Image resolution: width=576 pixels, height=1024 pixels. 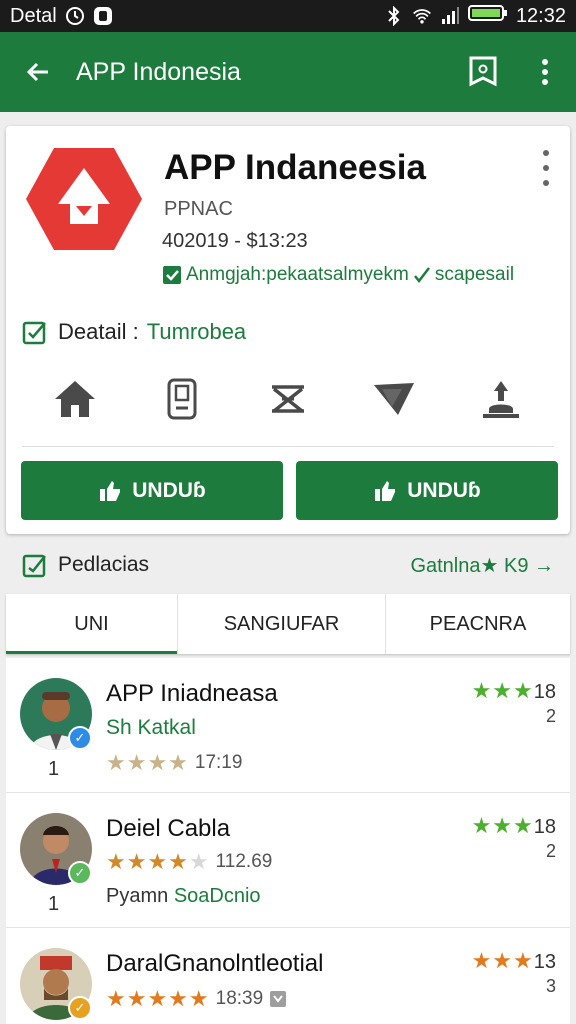 I want to click on detail-row: Deatail : Tumrobea, so click(x=134, y=332).